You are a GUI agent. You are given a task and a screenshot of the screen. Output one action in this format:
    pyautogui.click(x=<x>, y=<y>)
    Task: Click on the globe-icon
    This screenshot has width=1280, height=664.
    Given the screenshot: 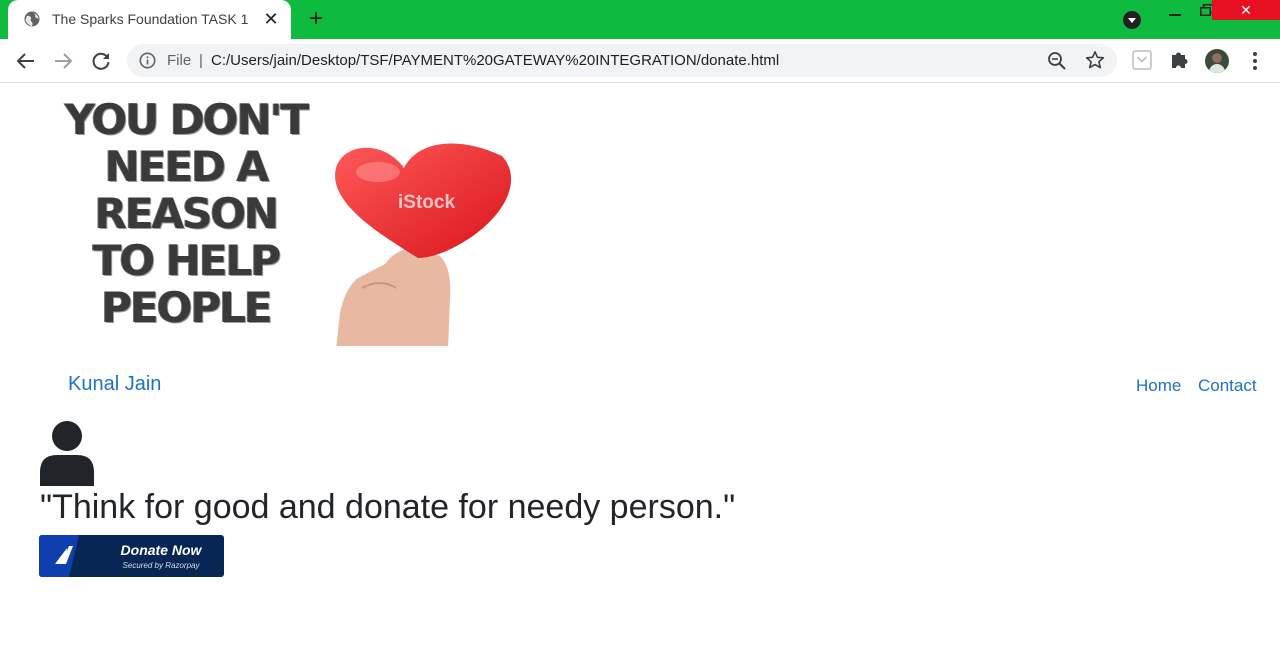 What is the action you would take?
    pyautogui.click(x=32, y=19)
    